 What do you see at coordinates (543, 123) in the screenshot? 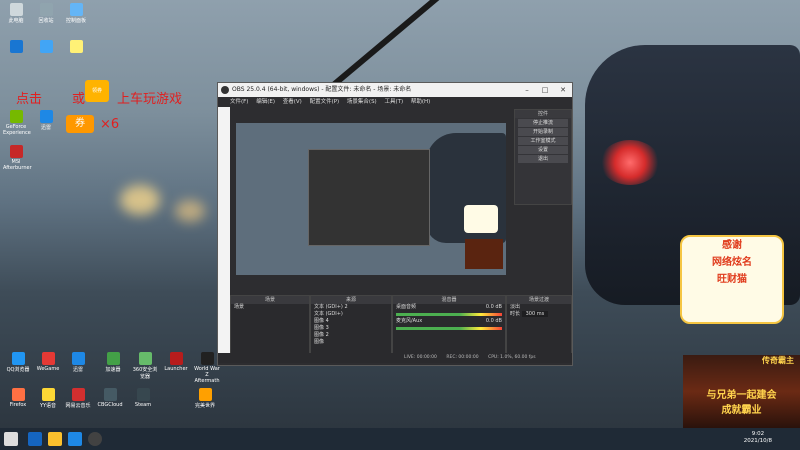
I see `stop-streaming-button: 停止推流` at bounding box center [543, 123].